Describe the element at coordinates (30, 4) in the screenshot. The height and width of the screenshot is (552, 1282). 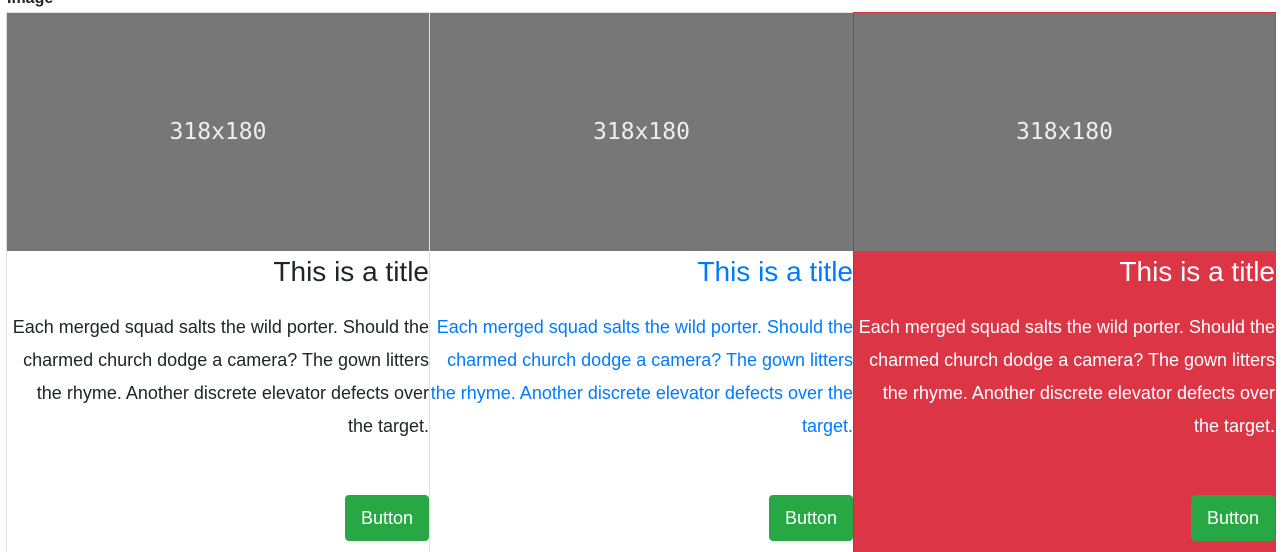
I see `page-heading-cutoff: Image` at that location.